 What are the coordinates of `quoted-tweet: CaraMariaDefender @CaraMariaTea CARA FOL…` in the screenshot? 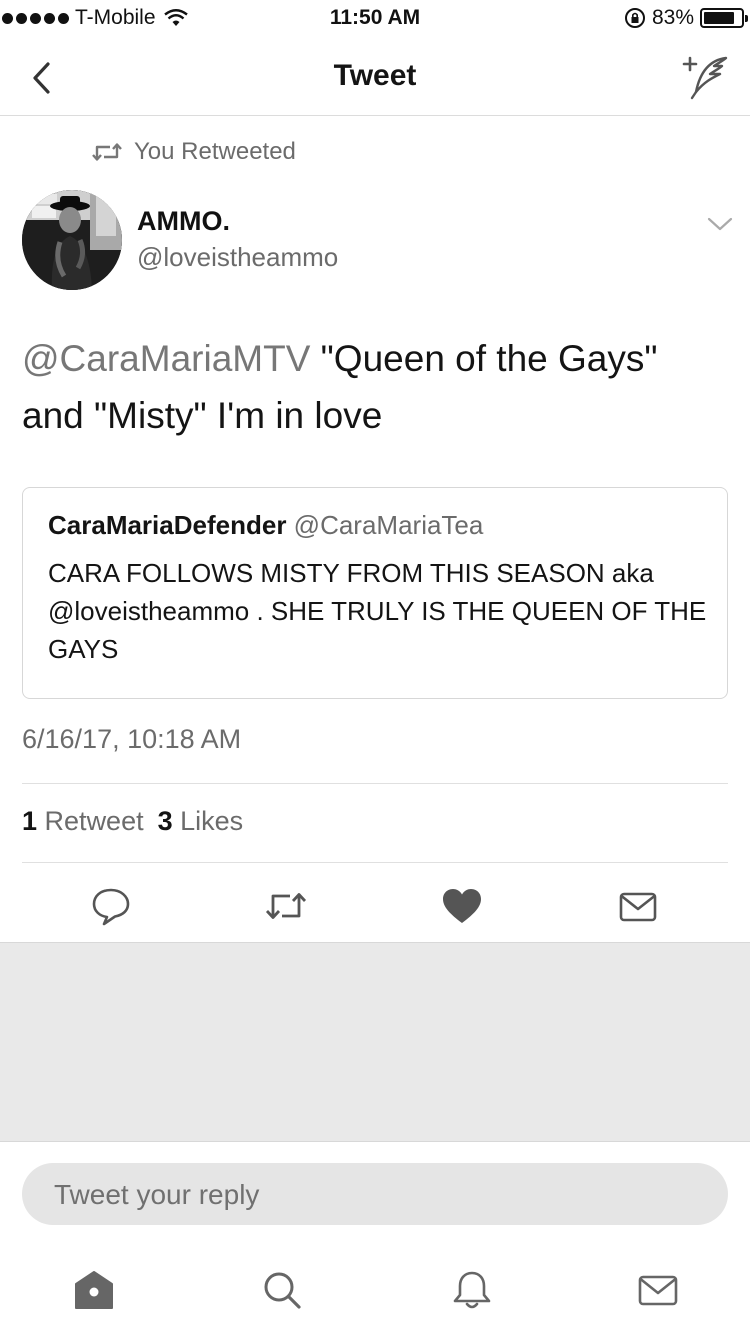 It's located at (375, 593).